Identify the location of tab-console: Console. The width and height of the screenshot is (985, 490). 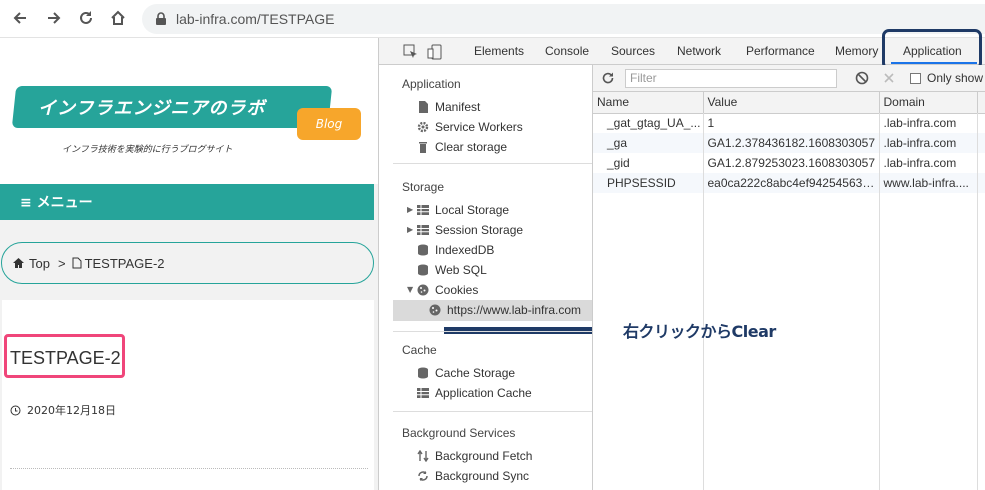
(567, 51).